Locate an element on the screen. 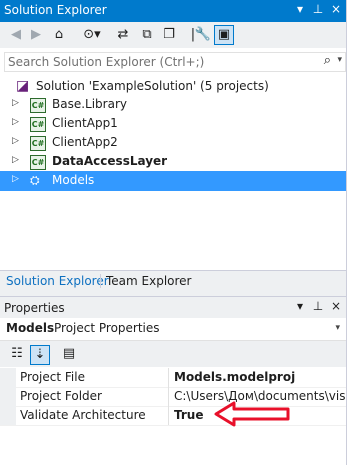 This screenshot has height=465, width=358. solution-explorer-title: Solution Explorer is located at coordinates (55, 10).